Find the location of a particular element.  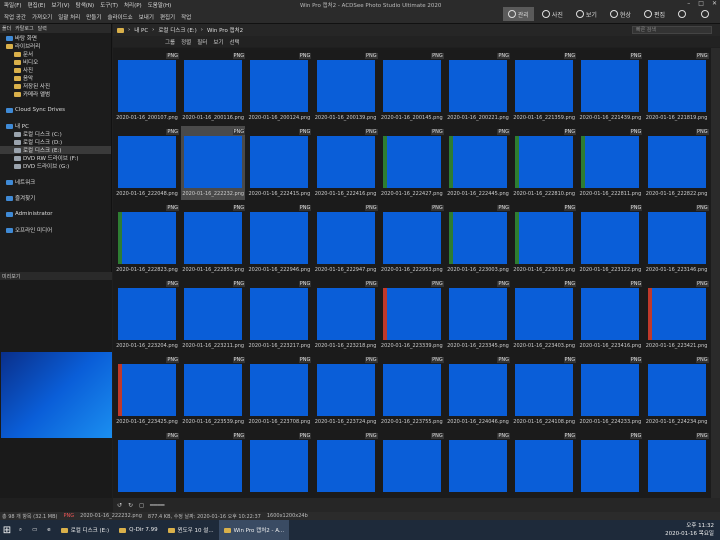

tree-item: 오프라인 미디어 is located at coordinates (55, 230).